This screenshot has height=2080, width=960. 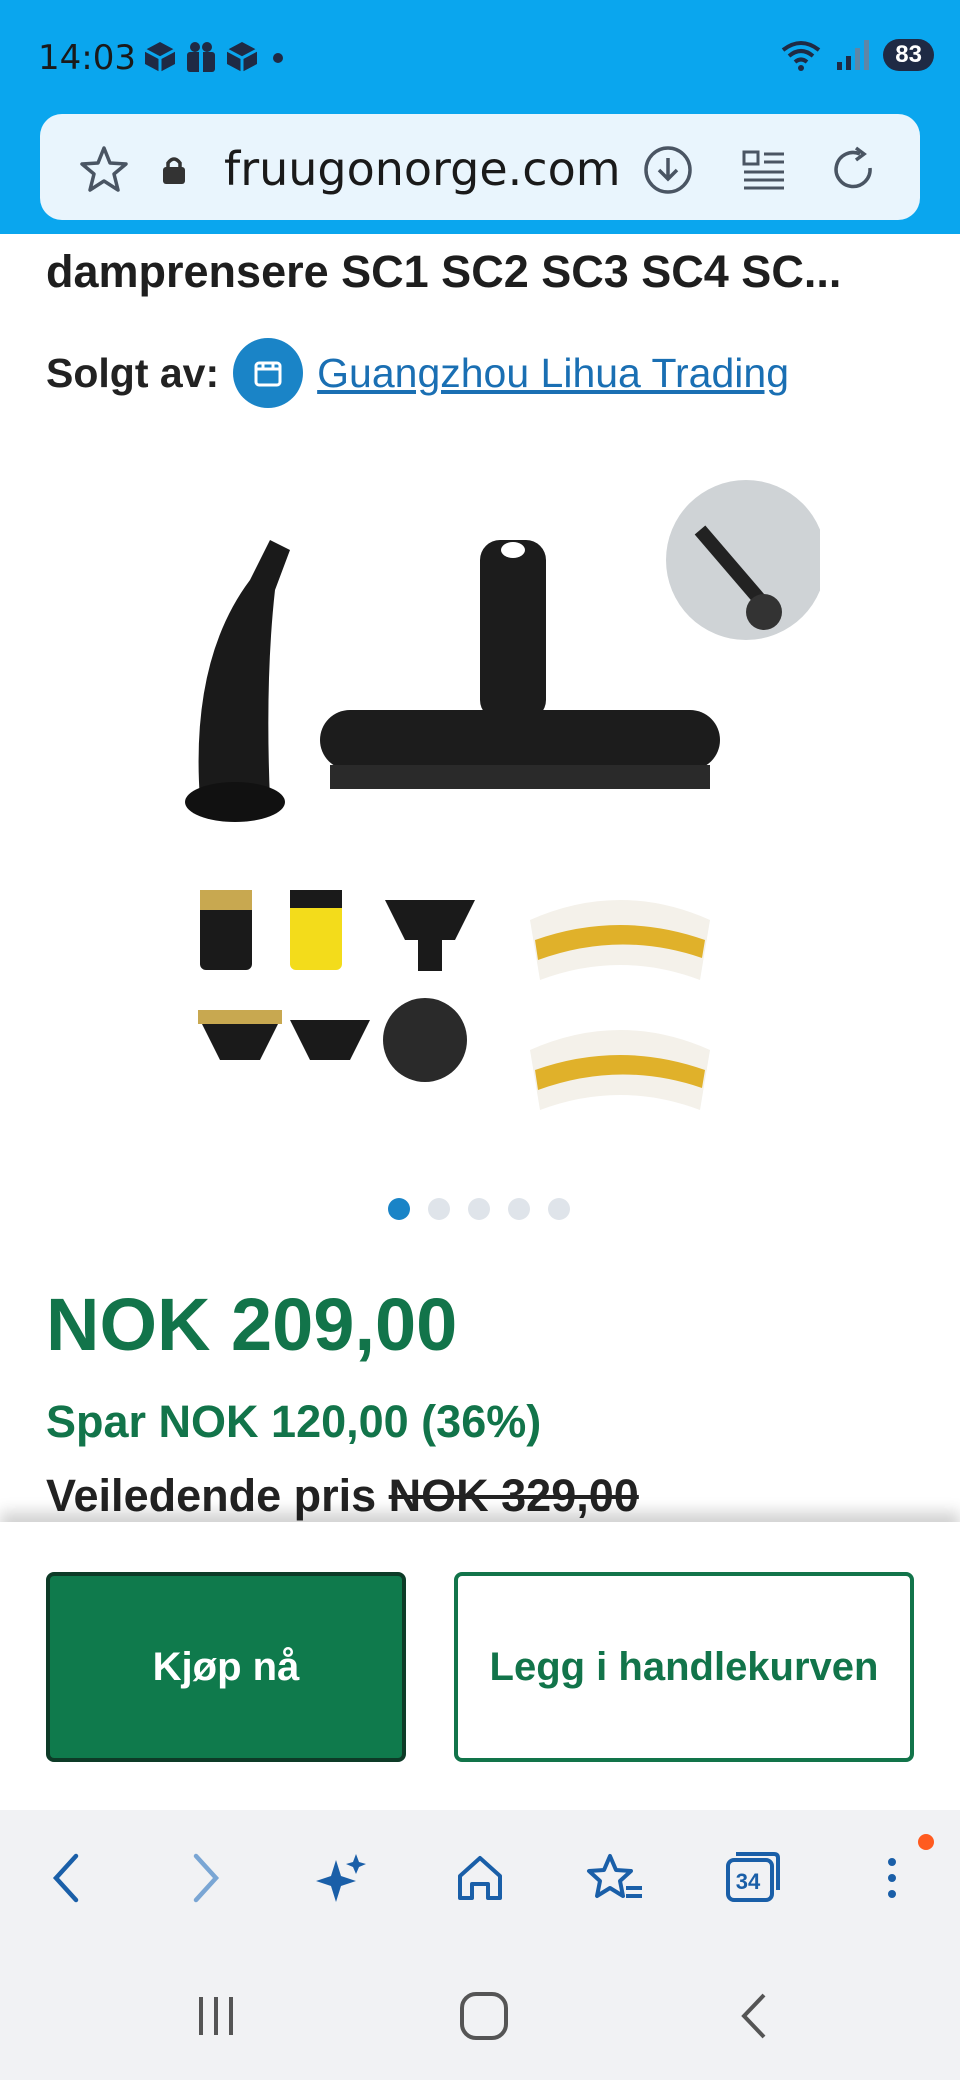 What do you see at coordinates (480, 57) in the screenshot?
I see `status-bar: 14:03 83` at bounding box center [480, 57].